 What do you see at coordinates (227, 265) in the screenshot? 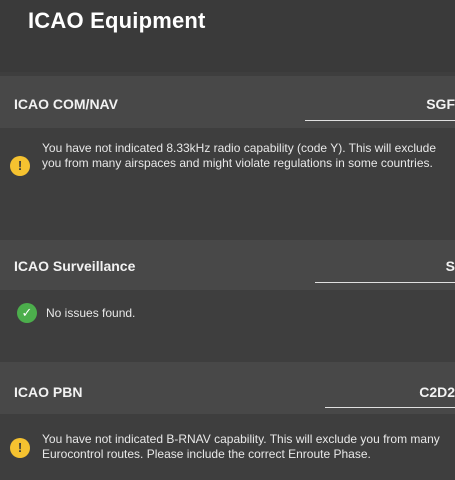
I see `surveillance-field: ICAO Surveillance S` at bounding box center [227, 265].